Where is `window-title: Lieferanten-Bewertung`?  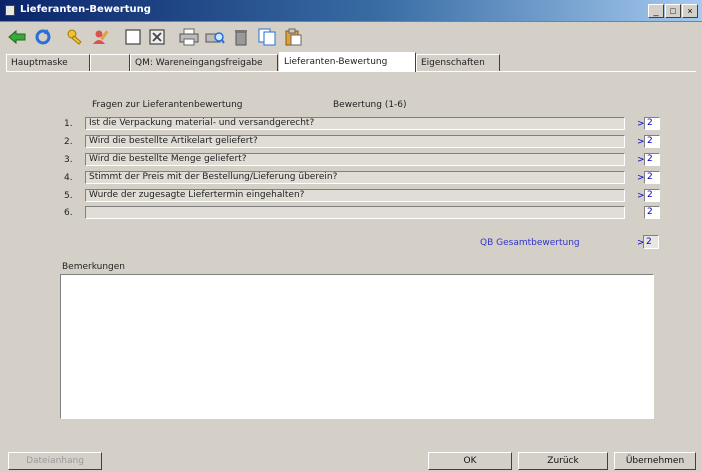
window-title: Lieferanten-Bewertung is located at coordinates (85, 9).